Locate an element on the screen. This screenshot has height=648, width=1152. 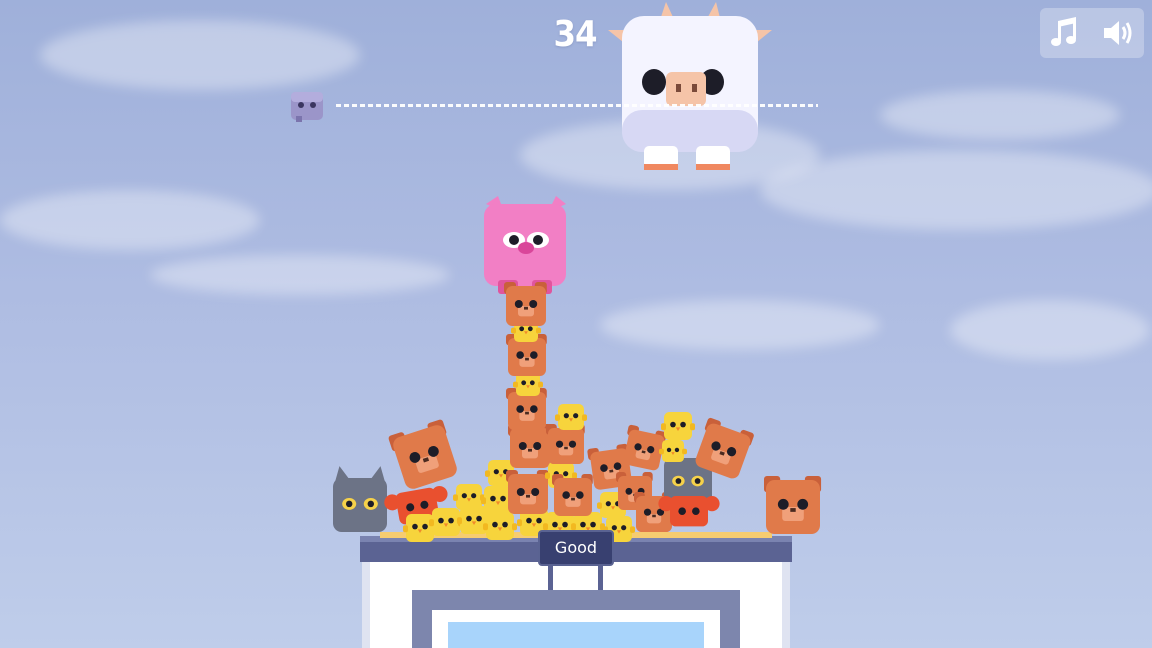
score-counter: 34 is located at coordinates (575, 34).